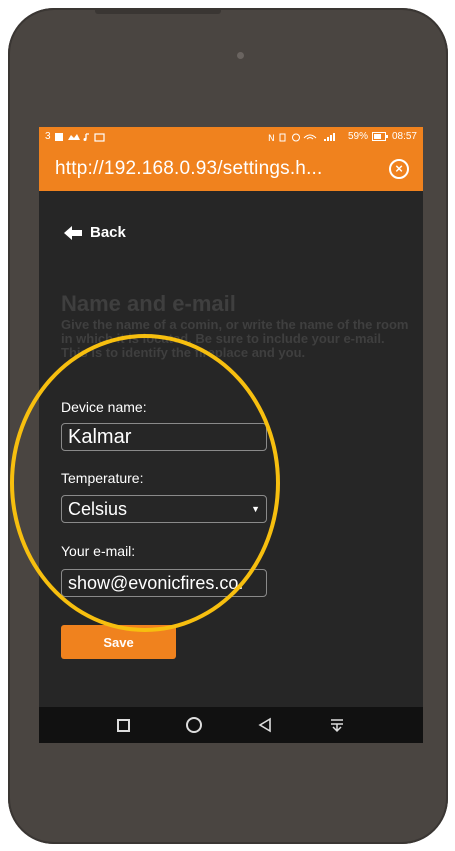  I want to click on close-icon: ×, so click(399, 168).